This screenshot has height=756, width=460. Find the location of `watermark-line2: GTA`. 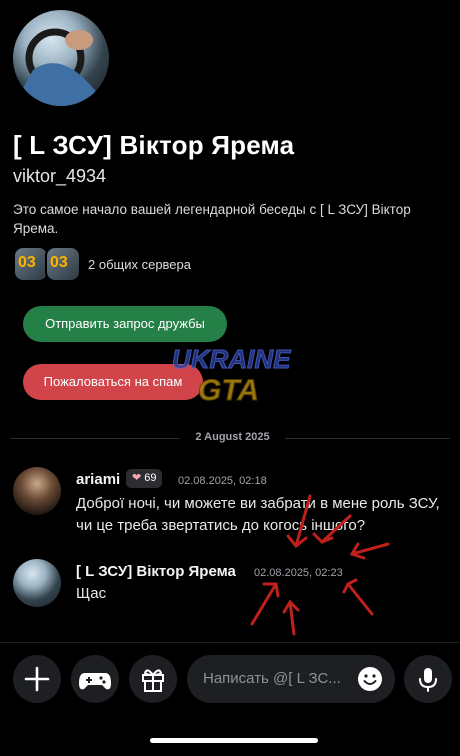

watermark-line2: GTA is located at coordinates (228, 390).